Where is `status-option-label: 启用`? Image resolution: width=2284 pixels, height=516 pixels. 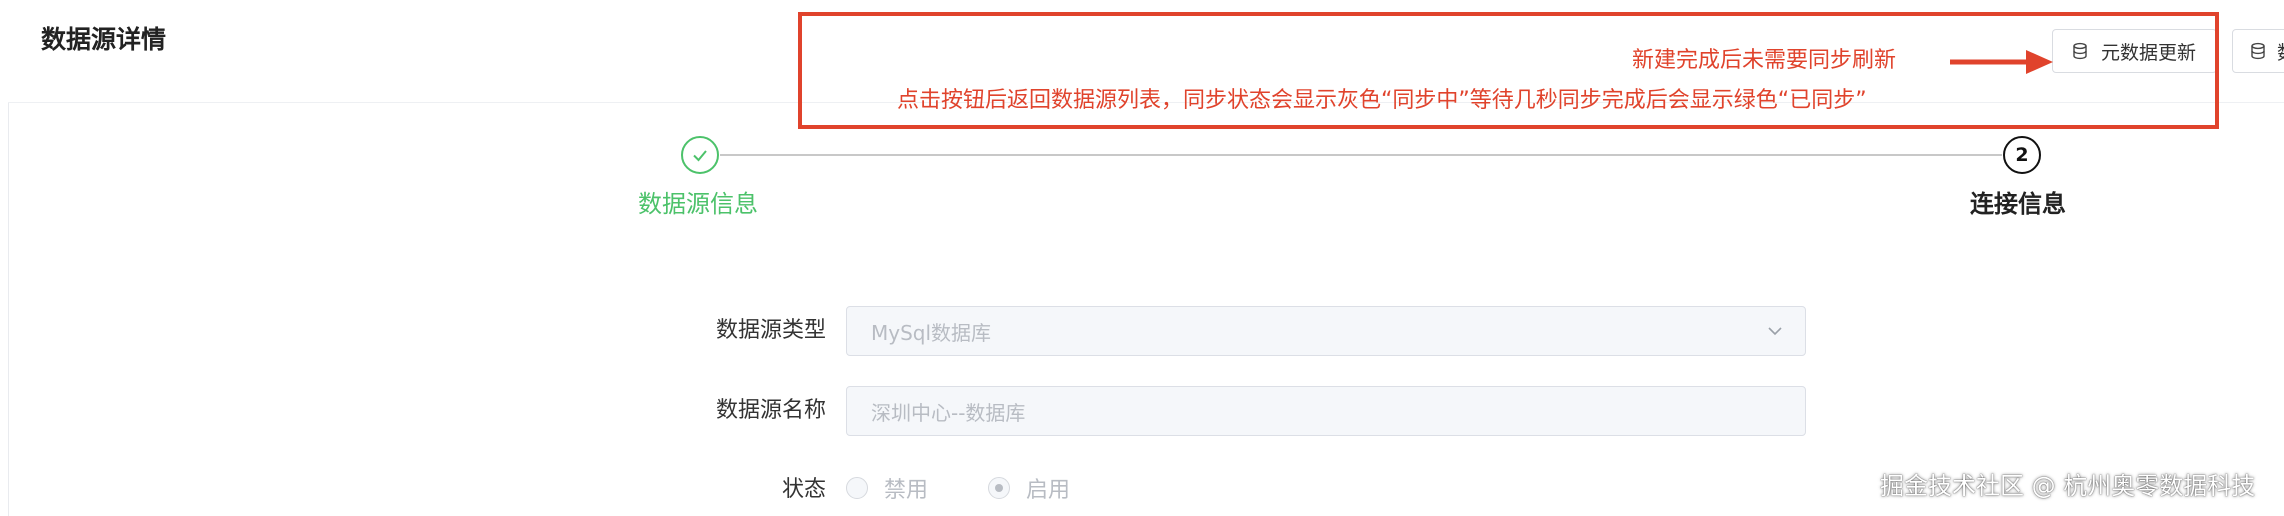 status-option-label: 启用 is located at coordinates (1048, 490).